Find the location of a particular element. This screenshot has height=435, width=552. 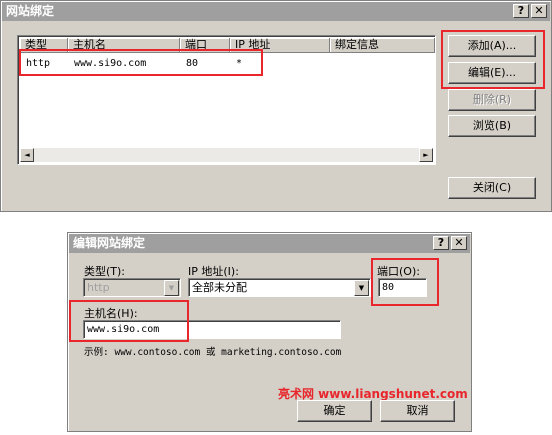

scroll-left-icon: ◄ is located at coordinates (27, 155).